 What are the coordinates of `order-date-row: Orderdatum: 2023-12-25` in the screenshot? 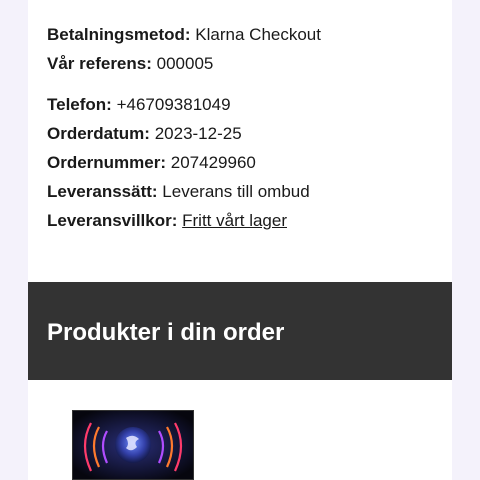 It's located at (247, 133).